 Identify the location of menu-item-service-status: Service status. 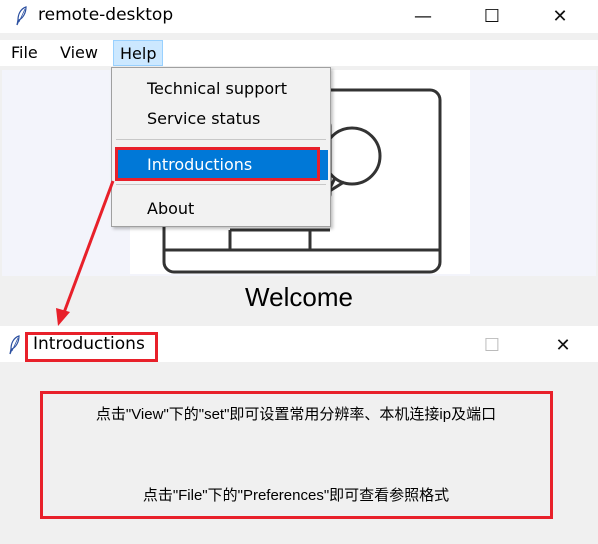
(221, 119).